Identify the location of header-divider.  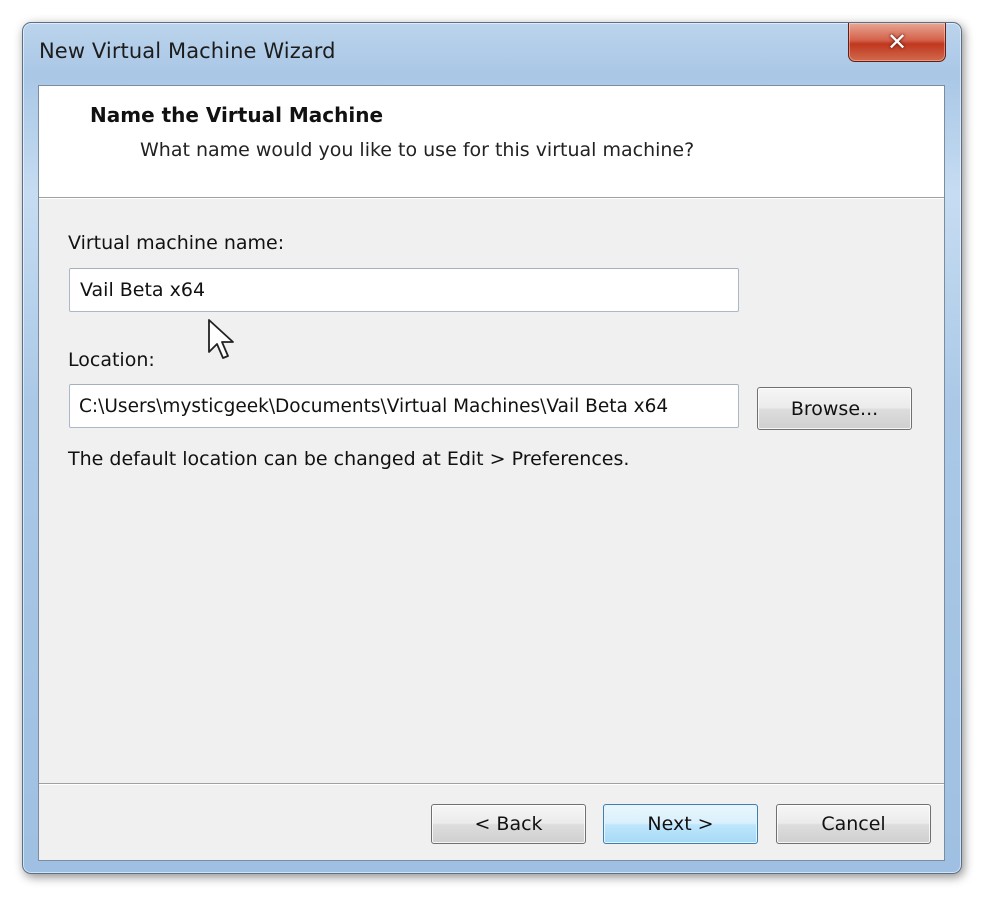
(491, 198).